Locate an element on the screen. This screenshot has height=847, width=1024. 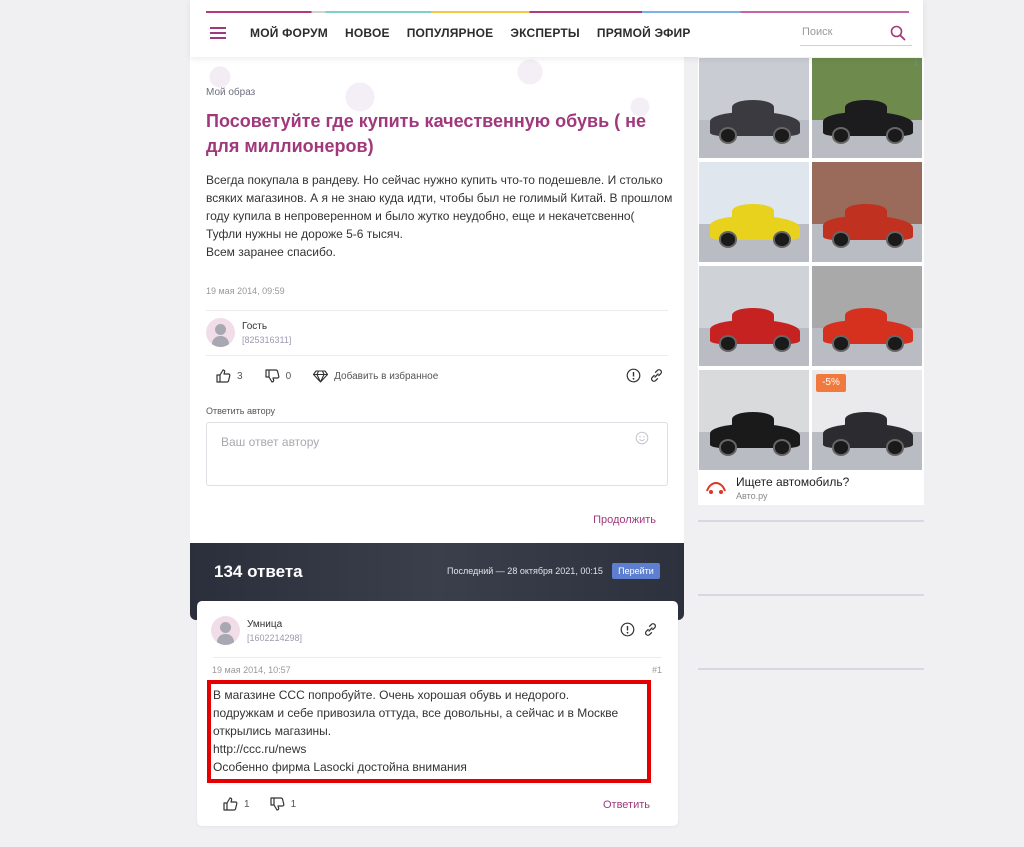
search-icon is located at coordinates (898, 33).